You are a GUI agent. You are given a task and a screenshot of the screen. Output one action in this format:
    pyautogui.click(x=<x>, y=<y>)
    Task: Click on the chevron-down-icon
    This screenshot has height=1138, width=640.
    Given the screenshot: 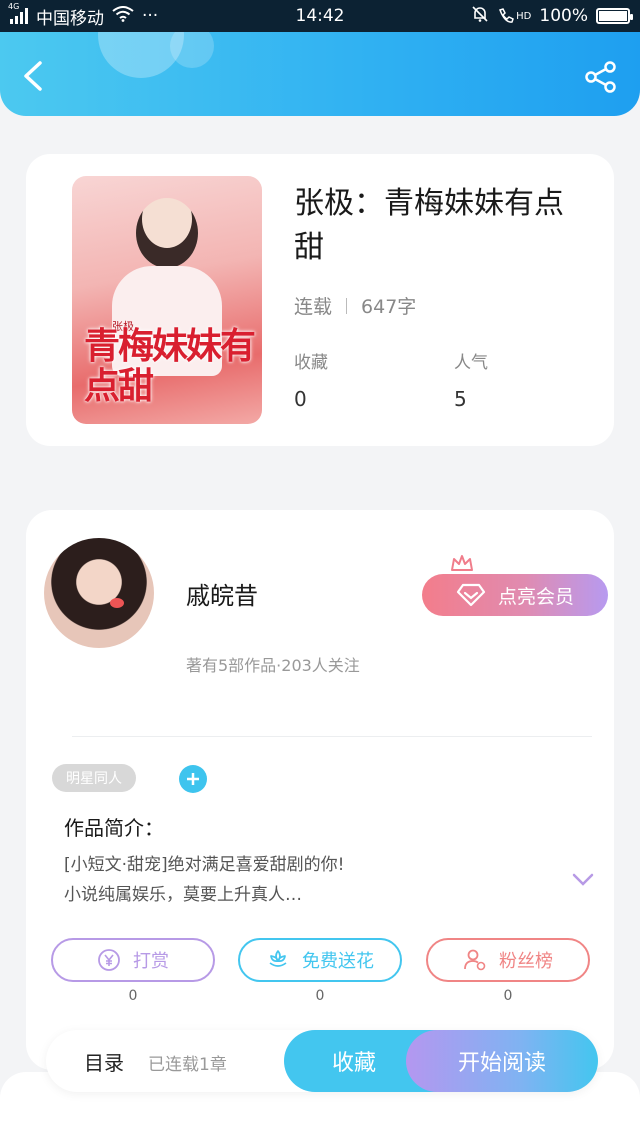 What is the action you would take?
    pyautogui.click(x=583, y=880)
    